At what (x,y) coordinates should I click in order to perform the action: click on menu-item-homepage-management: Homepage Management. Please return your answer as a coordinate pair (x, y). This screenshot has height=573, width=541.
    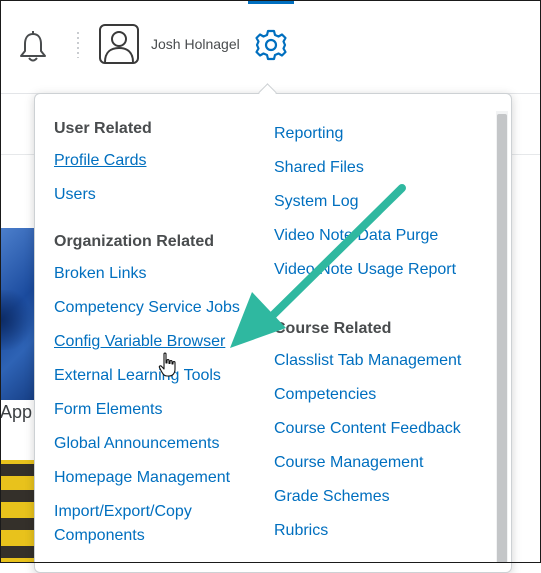
    Looking at the image, I should click on (149, 478).